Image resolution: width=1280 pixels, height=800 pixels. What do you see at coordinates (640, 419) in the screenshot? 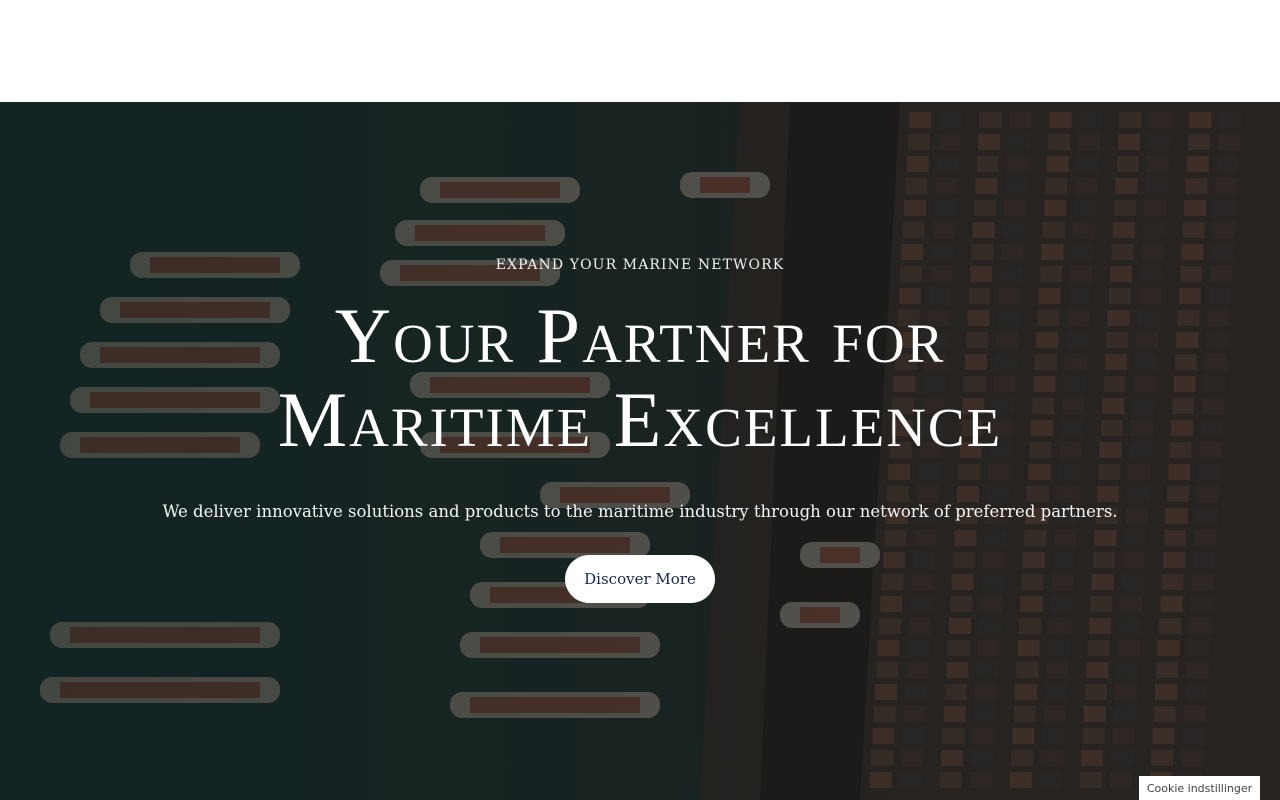
I see `hero-headline-line-2: Maritime Excellence` at bounding box center [640, 419].